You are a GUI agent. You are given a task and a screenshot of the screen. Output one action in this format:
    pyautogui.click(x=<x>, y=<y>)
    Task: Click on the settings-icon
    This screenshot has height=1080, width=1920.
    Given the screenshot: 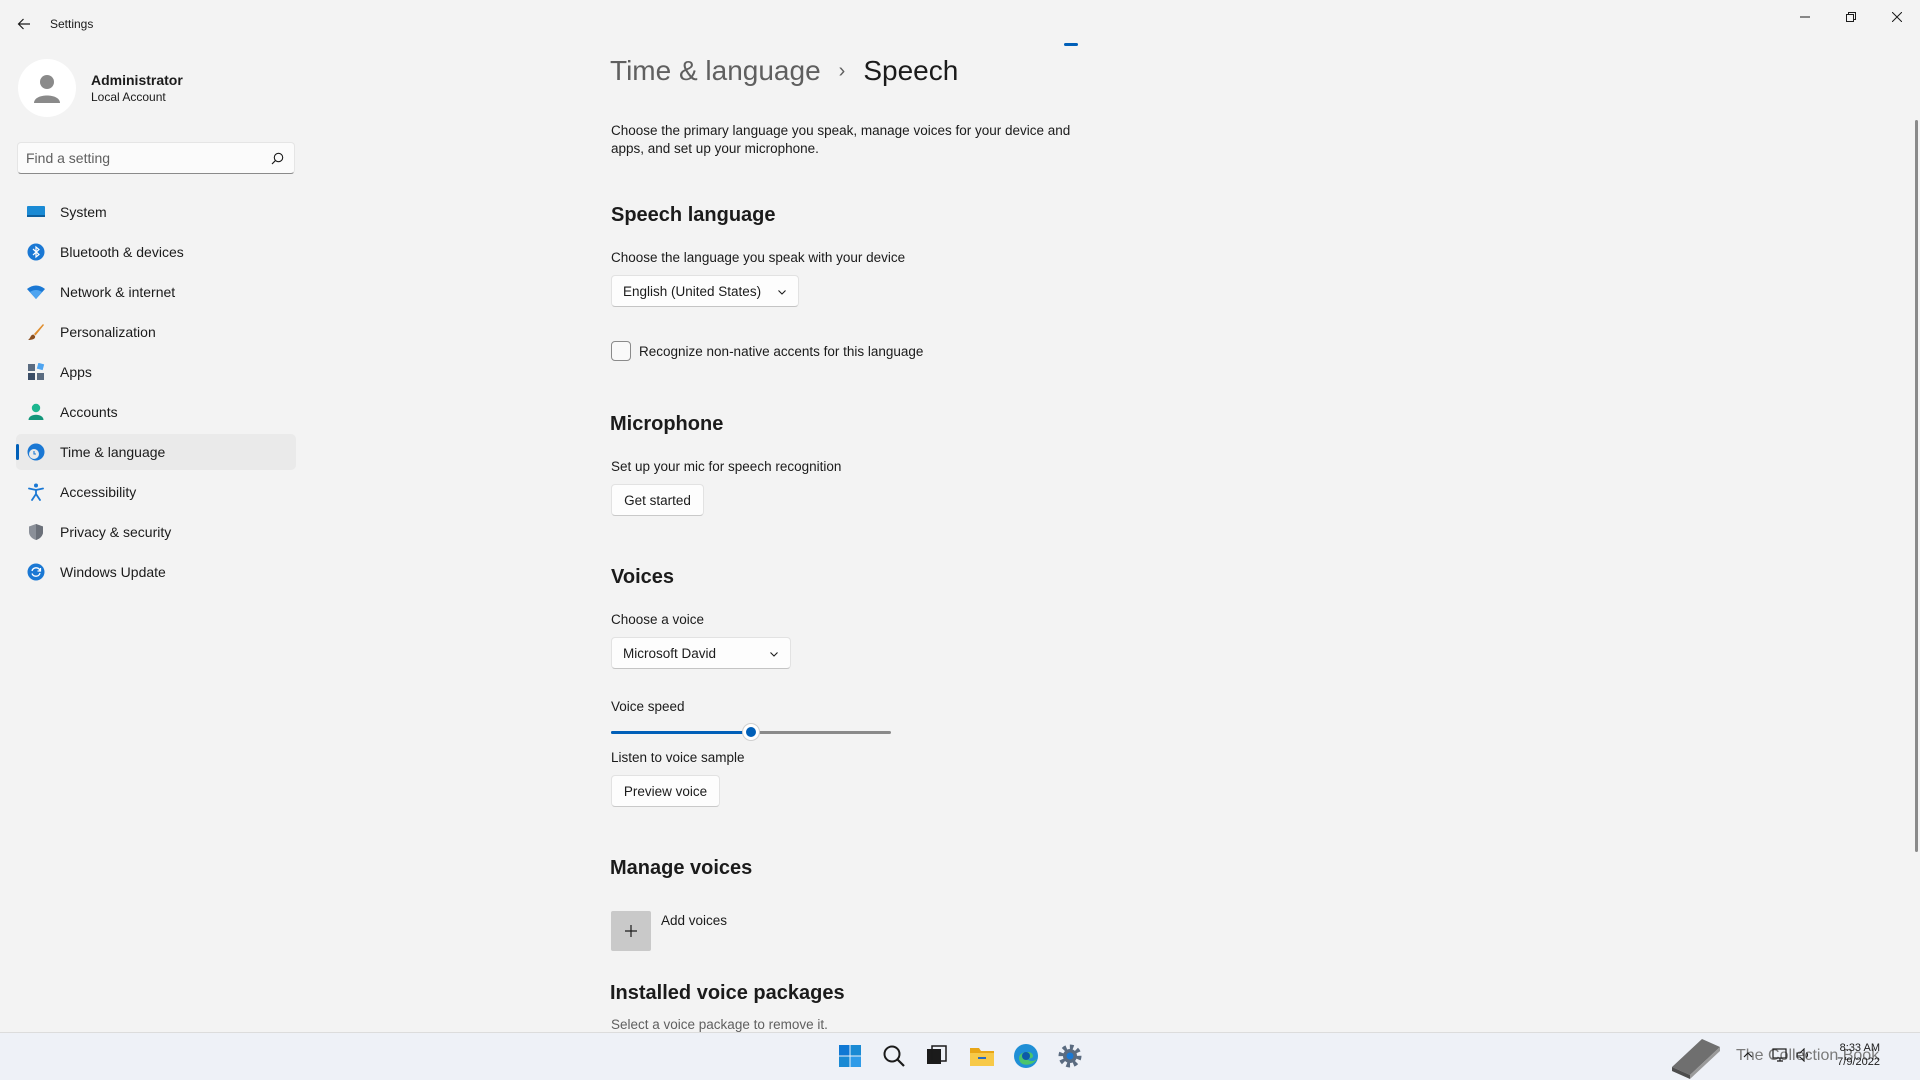 What is the action you would take?
    pyautogui.click(x=1070, y=1056)
    